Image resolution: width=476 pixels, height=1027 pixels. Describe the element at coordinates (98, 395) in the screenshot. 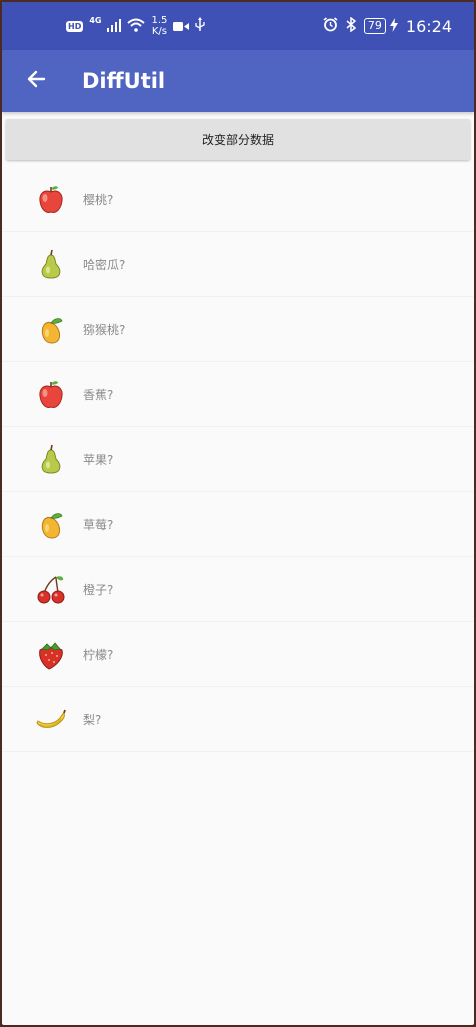

I see `fruit-label: 香蕉?` at that location.